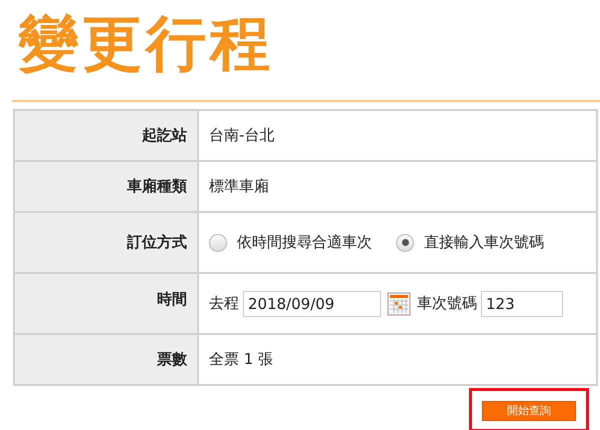 The width and height of the screenshot is (600, 430). What do you see at coordinates (241, 359) in the screenshot?
I see `field-value: 全票 1 張` at bounding box center [241, 359].